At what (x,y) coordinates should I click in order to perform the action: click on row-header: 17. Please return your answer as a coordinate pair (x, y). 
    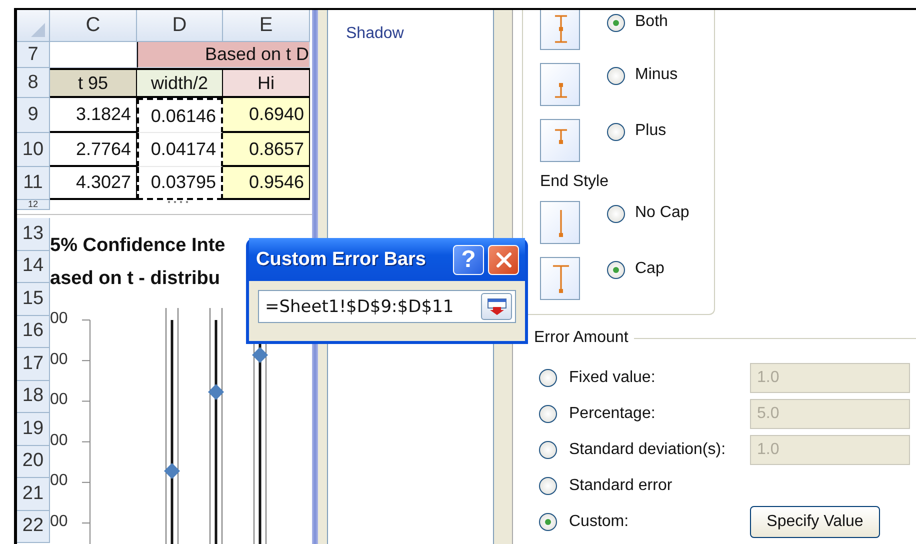
    Looking at the image, I should click on (33, 364).